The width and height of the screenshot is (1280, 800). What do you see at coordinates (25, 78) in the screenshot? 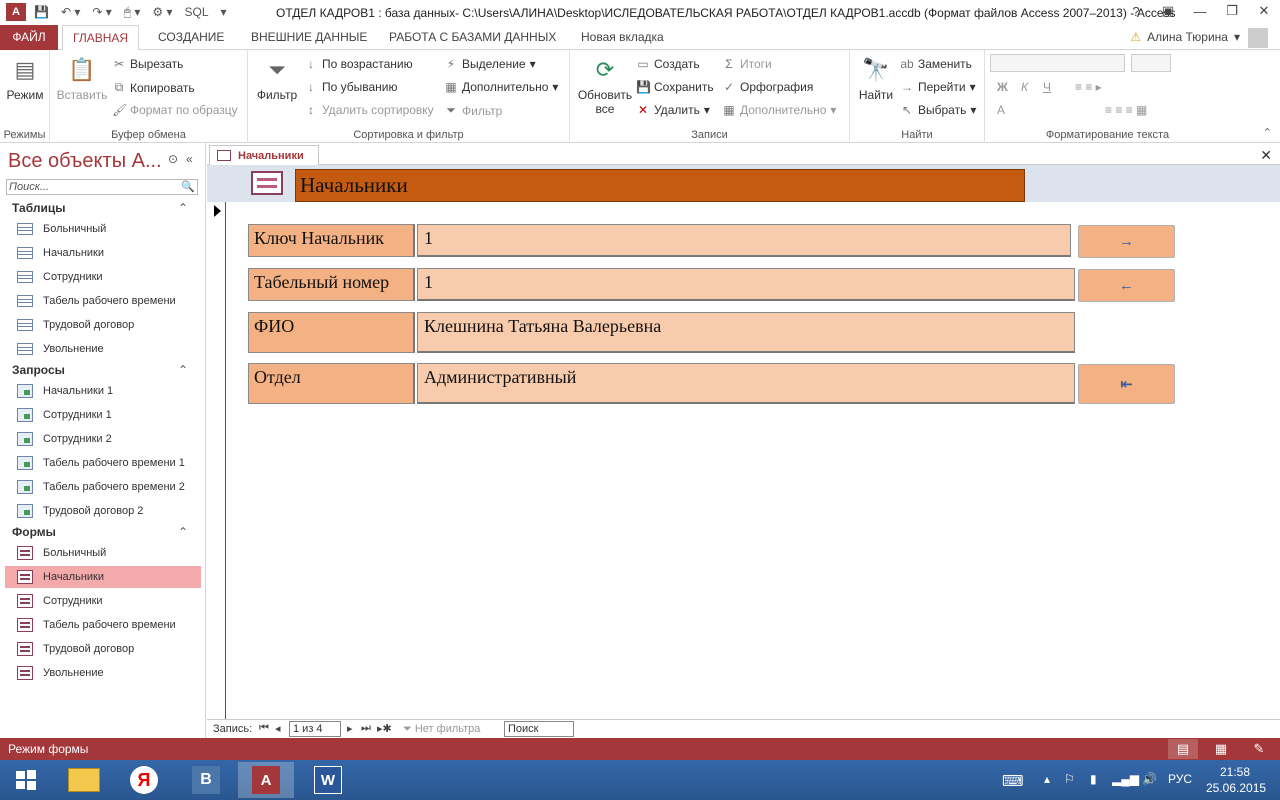
I see `view-mode-button: ▤ Режим` at bounding box center [25, 78].